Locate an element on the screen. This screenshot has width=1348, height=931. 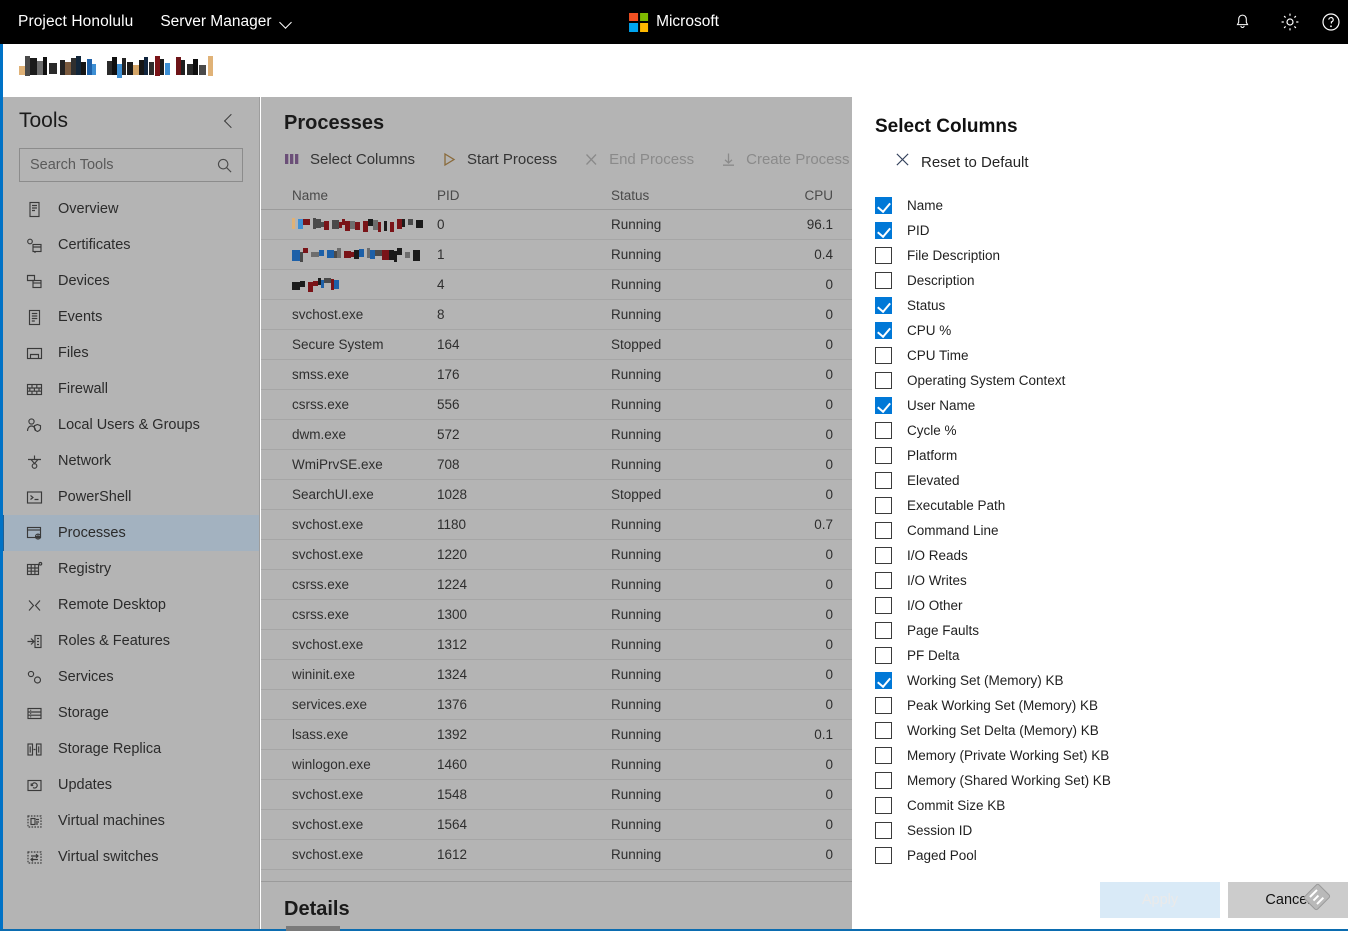
table-row: Secure System 164 Stopped 0 is located at coordinates (556, 345).